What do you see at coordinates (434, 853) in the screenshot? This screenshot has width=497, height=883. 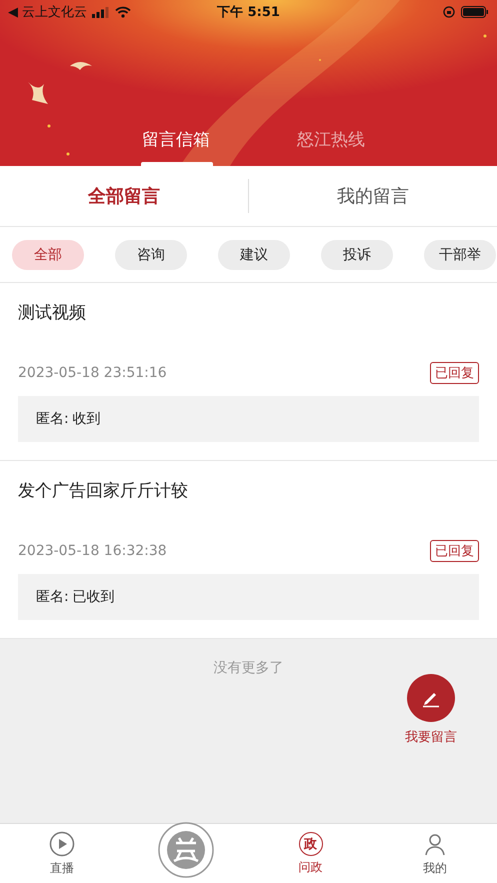 I see `profile-tab: 我的` at bounding box center [434, 853].